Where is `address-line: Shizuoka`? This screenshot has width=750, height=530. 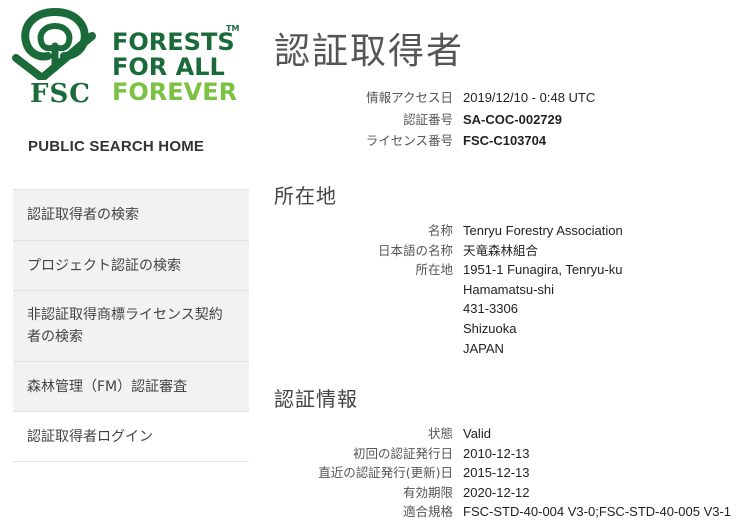 address-line: Shizuoka is located at coordinates (490, 328).